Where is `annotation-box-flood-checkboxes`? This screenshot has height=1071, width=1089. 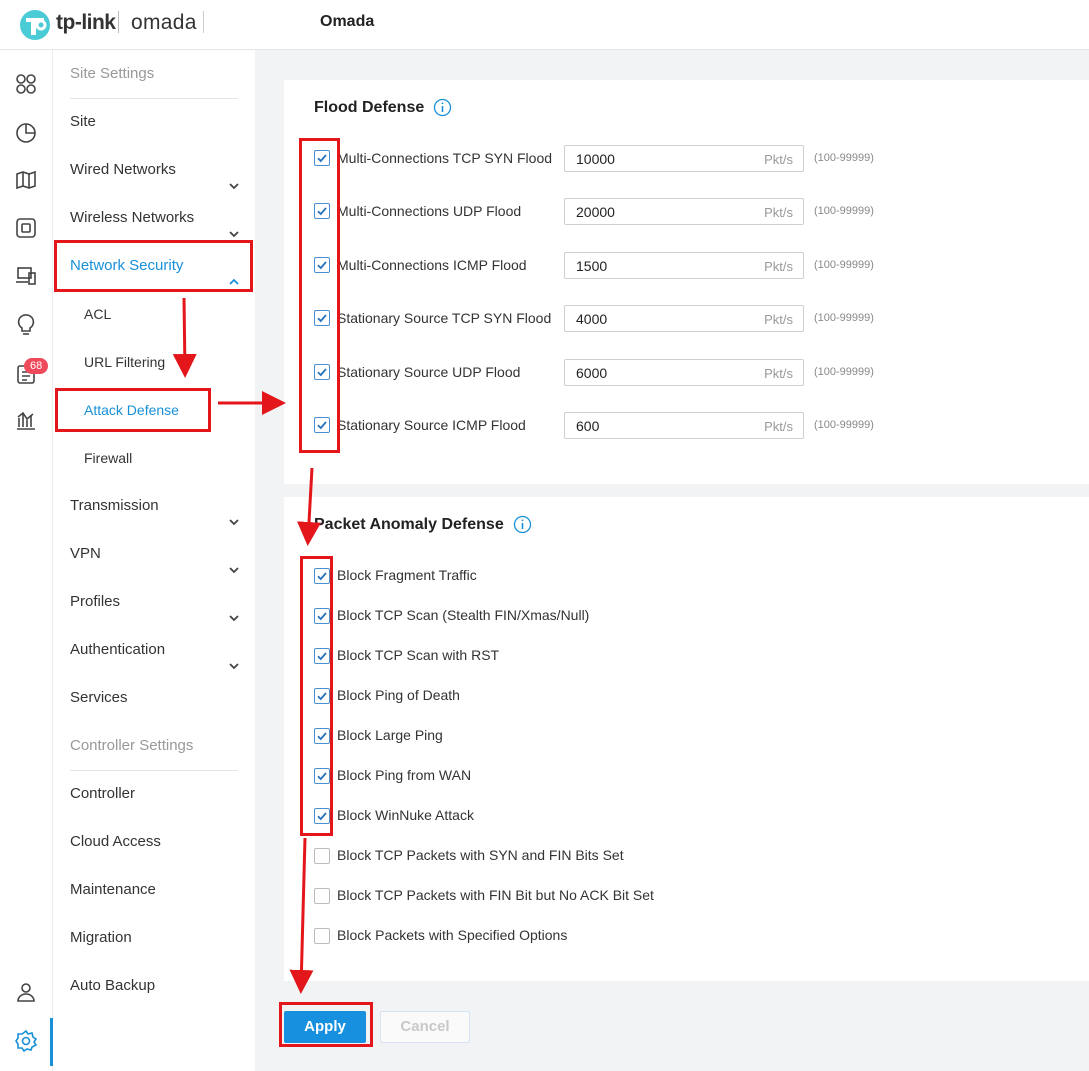 annotation-box-flood-checkboxes is located at coordinates (319, 295).